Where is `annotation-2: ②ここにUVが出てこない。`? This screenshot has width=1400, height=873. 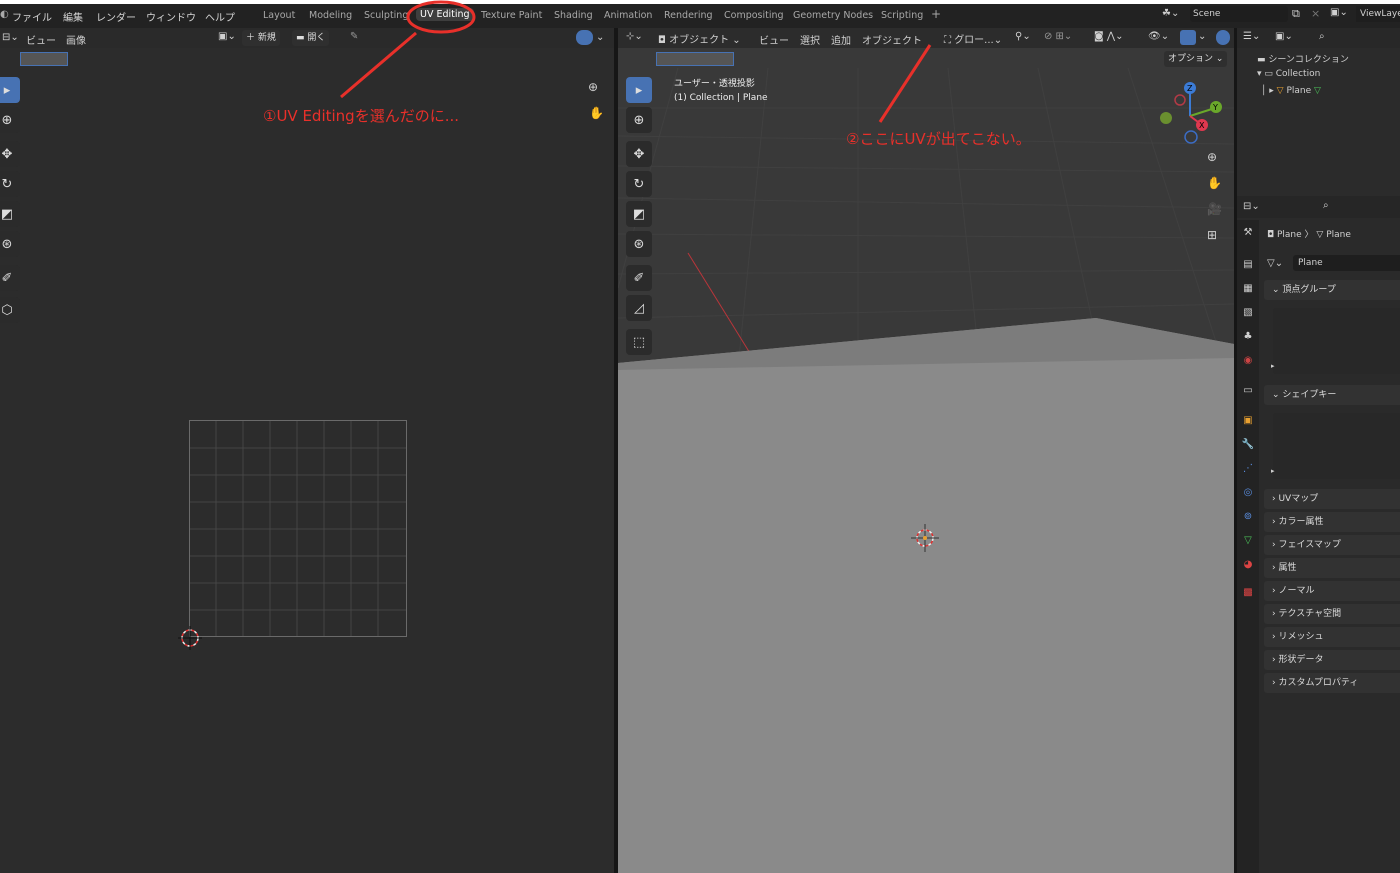
annotation-2: ②ここにUVが出てこない。 is located at coordinates (938, 139).